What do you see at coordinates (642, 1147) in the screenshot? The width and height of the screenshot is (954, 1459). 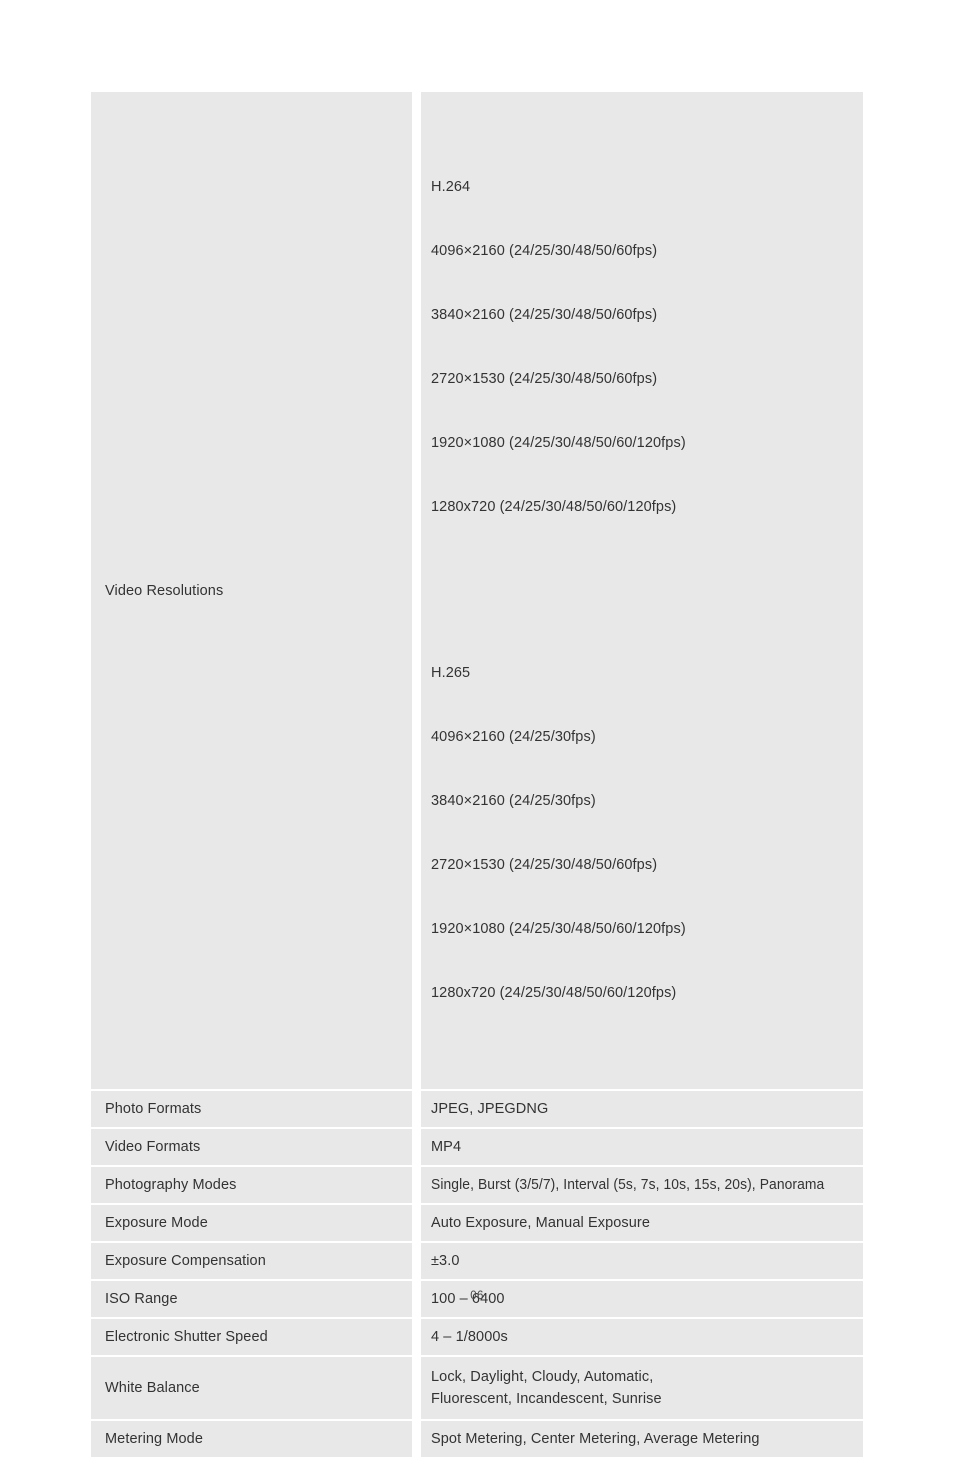 I see `spec-value-cell: MP4` at bounding box center [642, 1147].